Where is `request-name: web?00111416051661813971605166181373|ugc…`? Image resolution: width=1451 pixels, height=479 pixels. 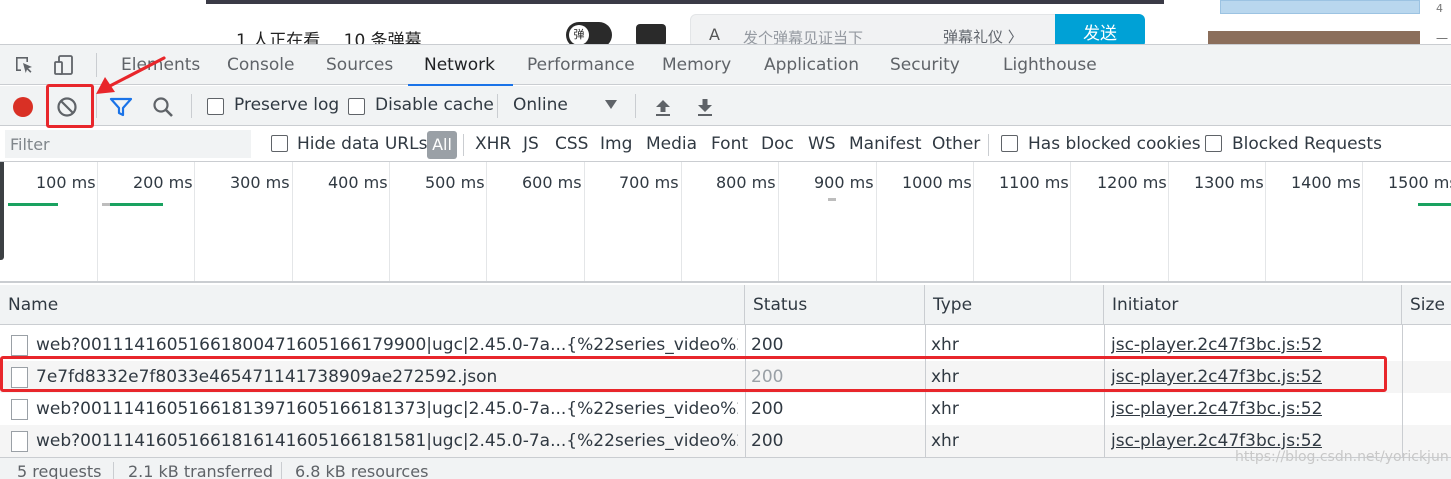 request-name: web?00111416051661813971605166181373|ugc… is located at coordinates (387, 409).